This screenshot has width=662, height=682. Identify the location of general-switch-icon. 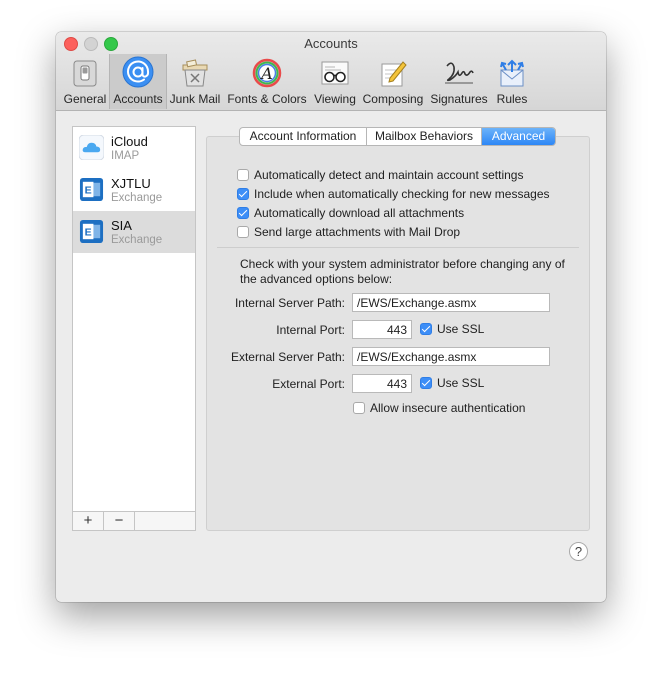
(85, 73).